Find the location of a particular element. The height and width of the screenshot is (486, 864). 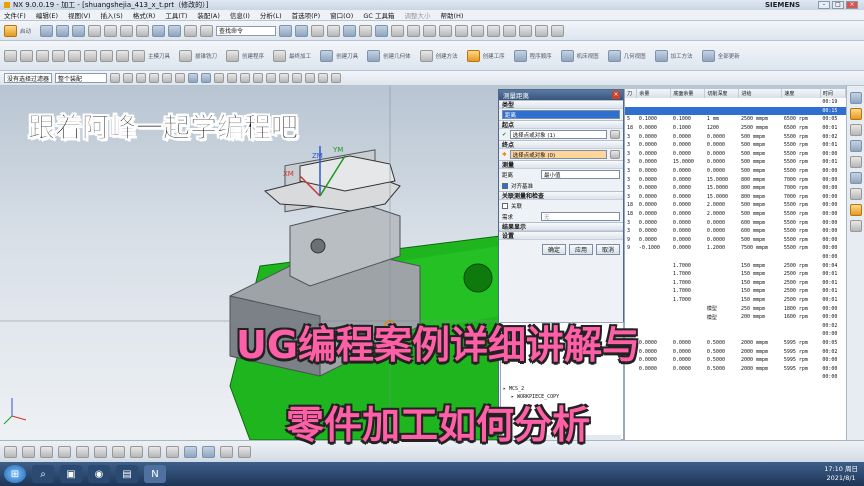

table-row: 00:15 is located at coordinates (735, 111).